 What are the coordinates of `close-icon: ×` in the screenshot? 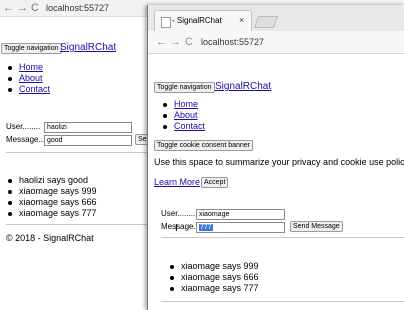 It's located at (241, 20).